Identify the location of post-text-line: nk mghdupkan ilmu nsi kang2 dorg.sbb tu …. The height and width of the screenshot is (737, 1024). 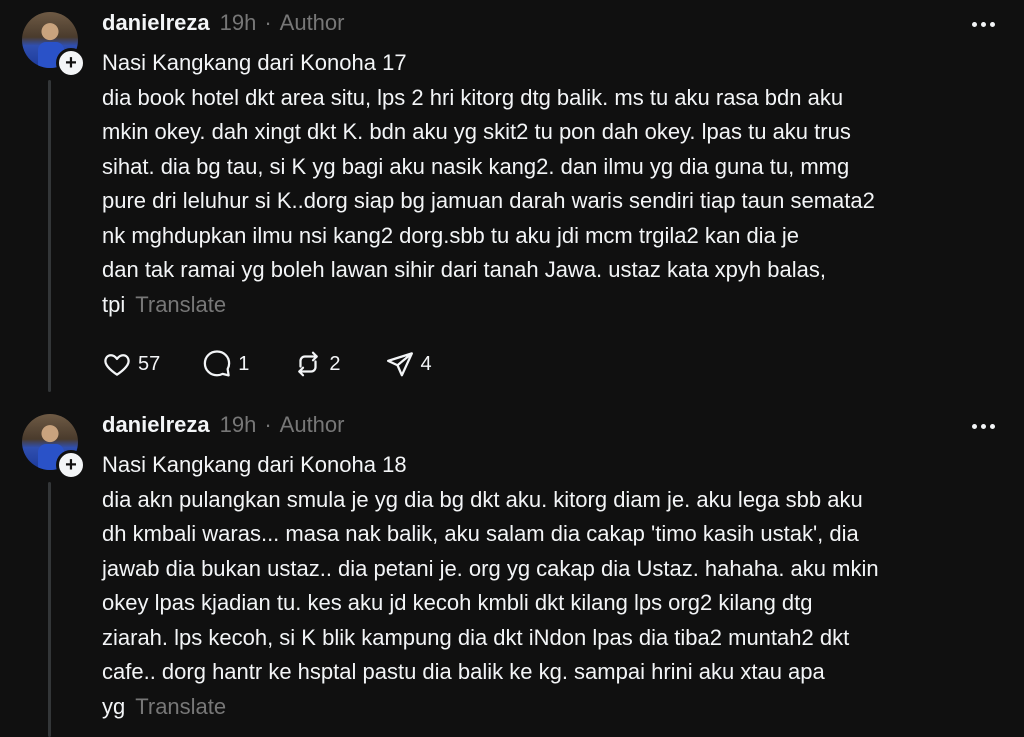
(451, 235).